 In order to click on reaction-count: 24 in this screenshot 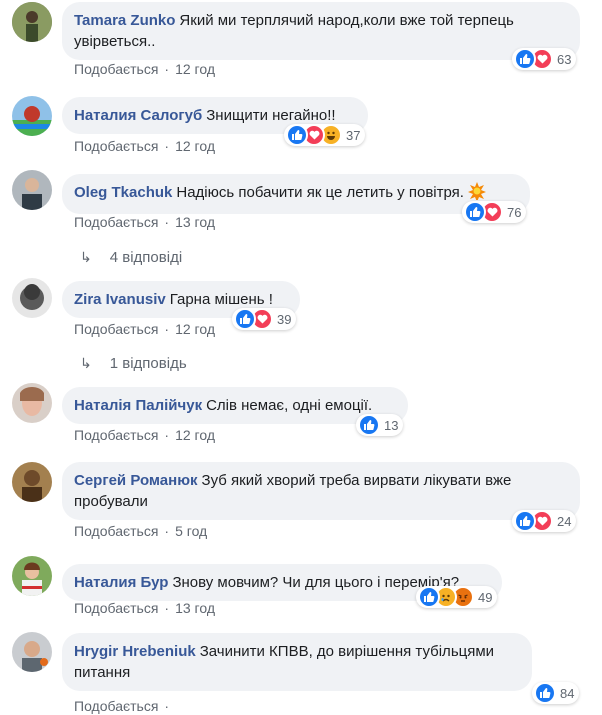, I will do `click(564, 521)`.